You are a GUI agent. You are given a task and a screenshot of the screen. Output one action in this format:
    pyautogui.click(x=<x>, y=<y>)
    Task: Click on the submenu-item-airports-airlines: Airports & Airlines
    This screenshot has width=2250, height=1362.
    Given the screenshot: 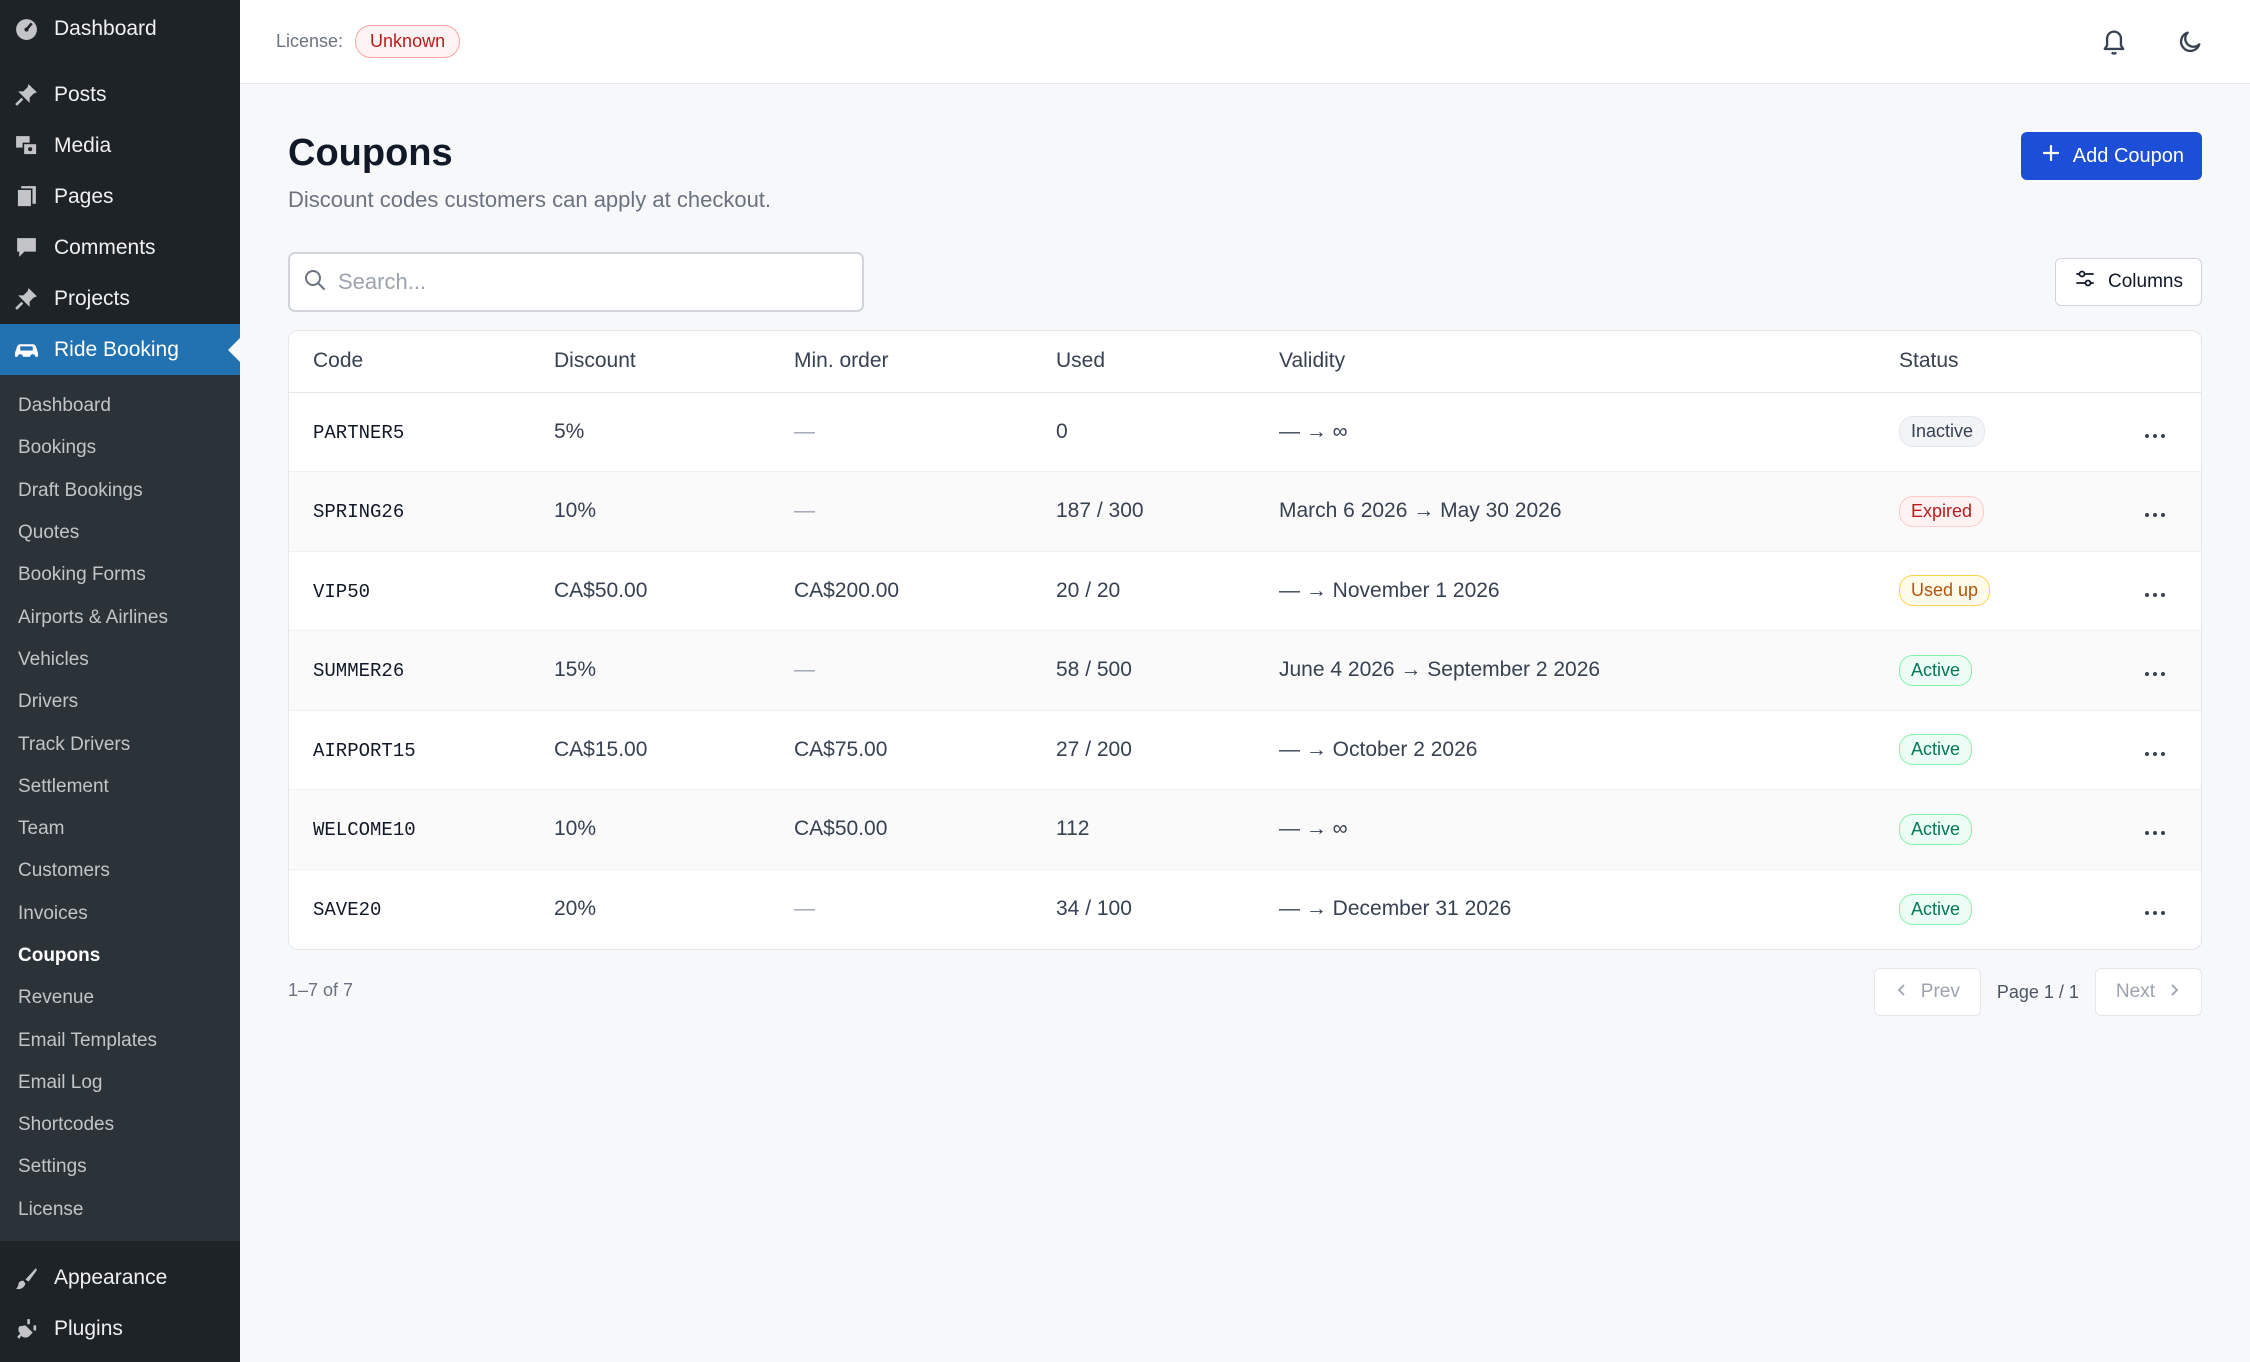 What is the action you would take?
    pyautogui.click(x=120, y=617)
    